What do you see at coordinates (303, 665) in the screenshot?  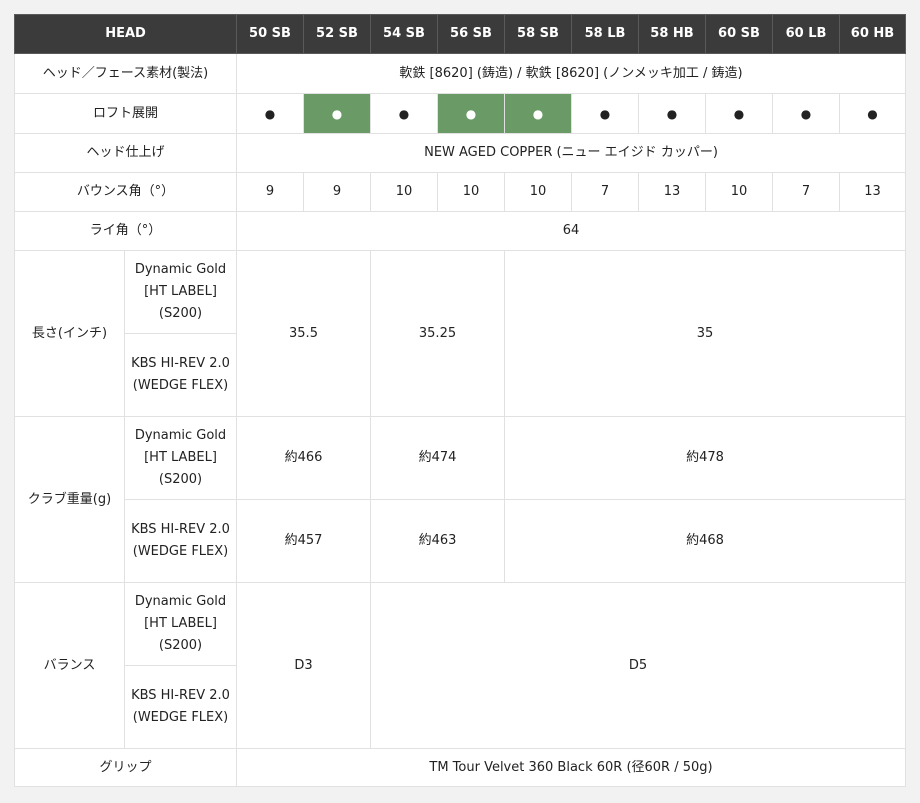 I see `balance-value: D3` at bounding box center [303, 665].